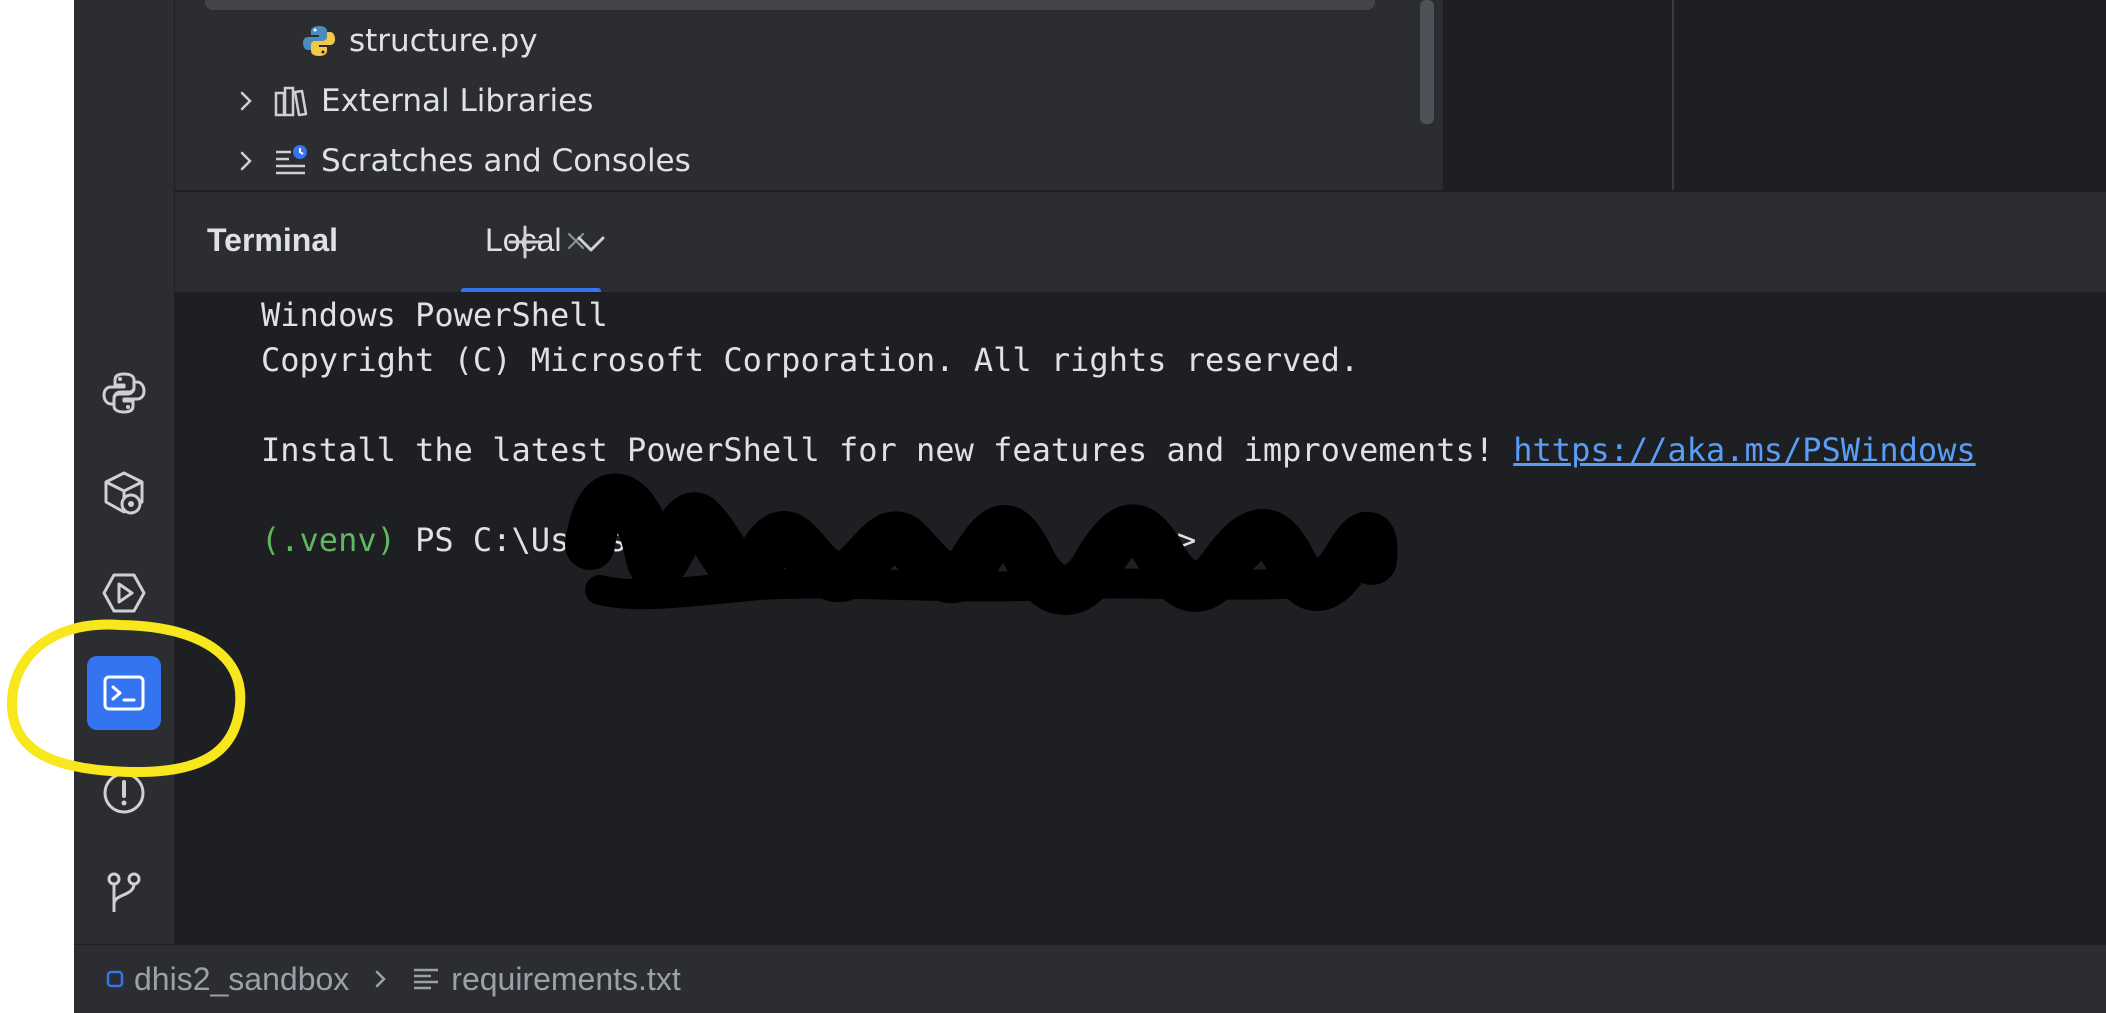 This screenshot has width=2106, height=1013. I want to click on python-packages-button, so click(124, 493).